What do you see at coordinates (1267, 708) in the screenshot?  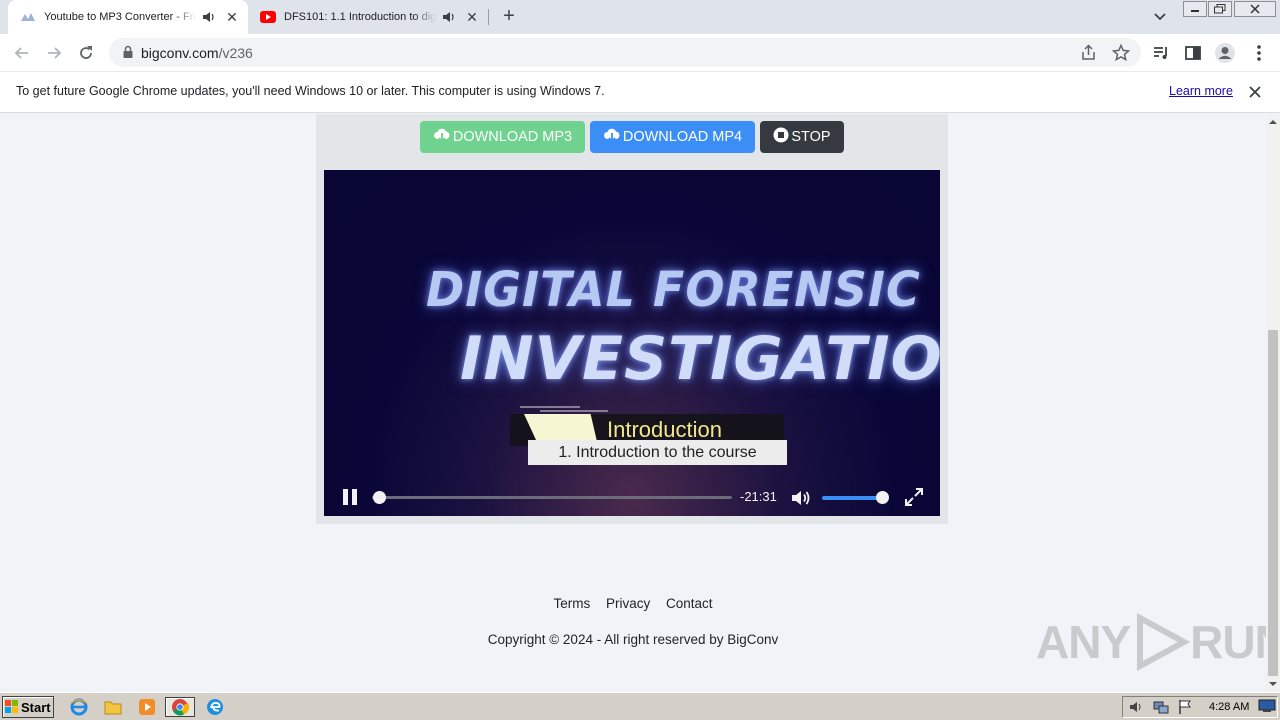 I see `show-desktop-icon` at bounding box center [1267, 708].